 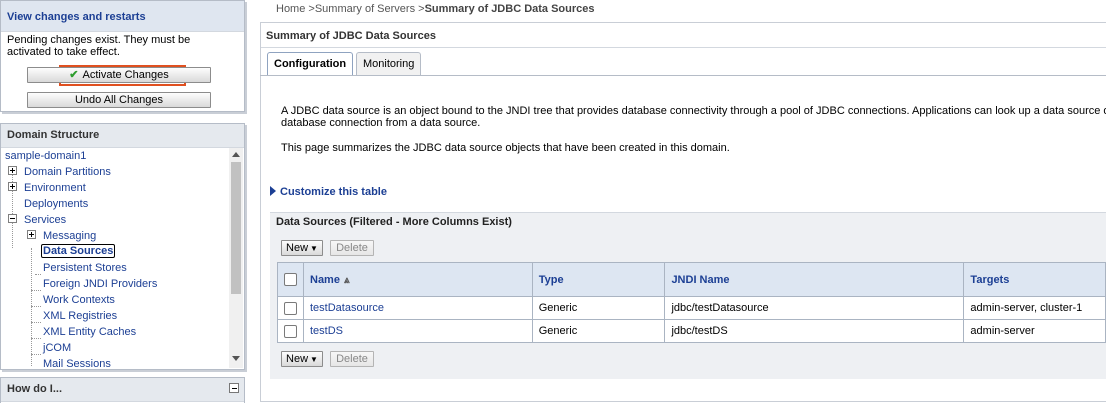 I want to click on title-divider, so click(x=683, y=47).